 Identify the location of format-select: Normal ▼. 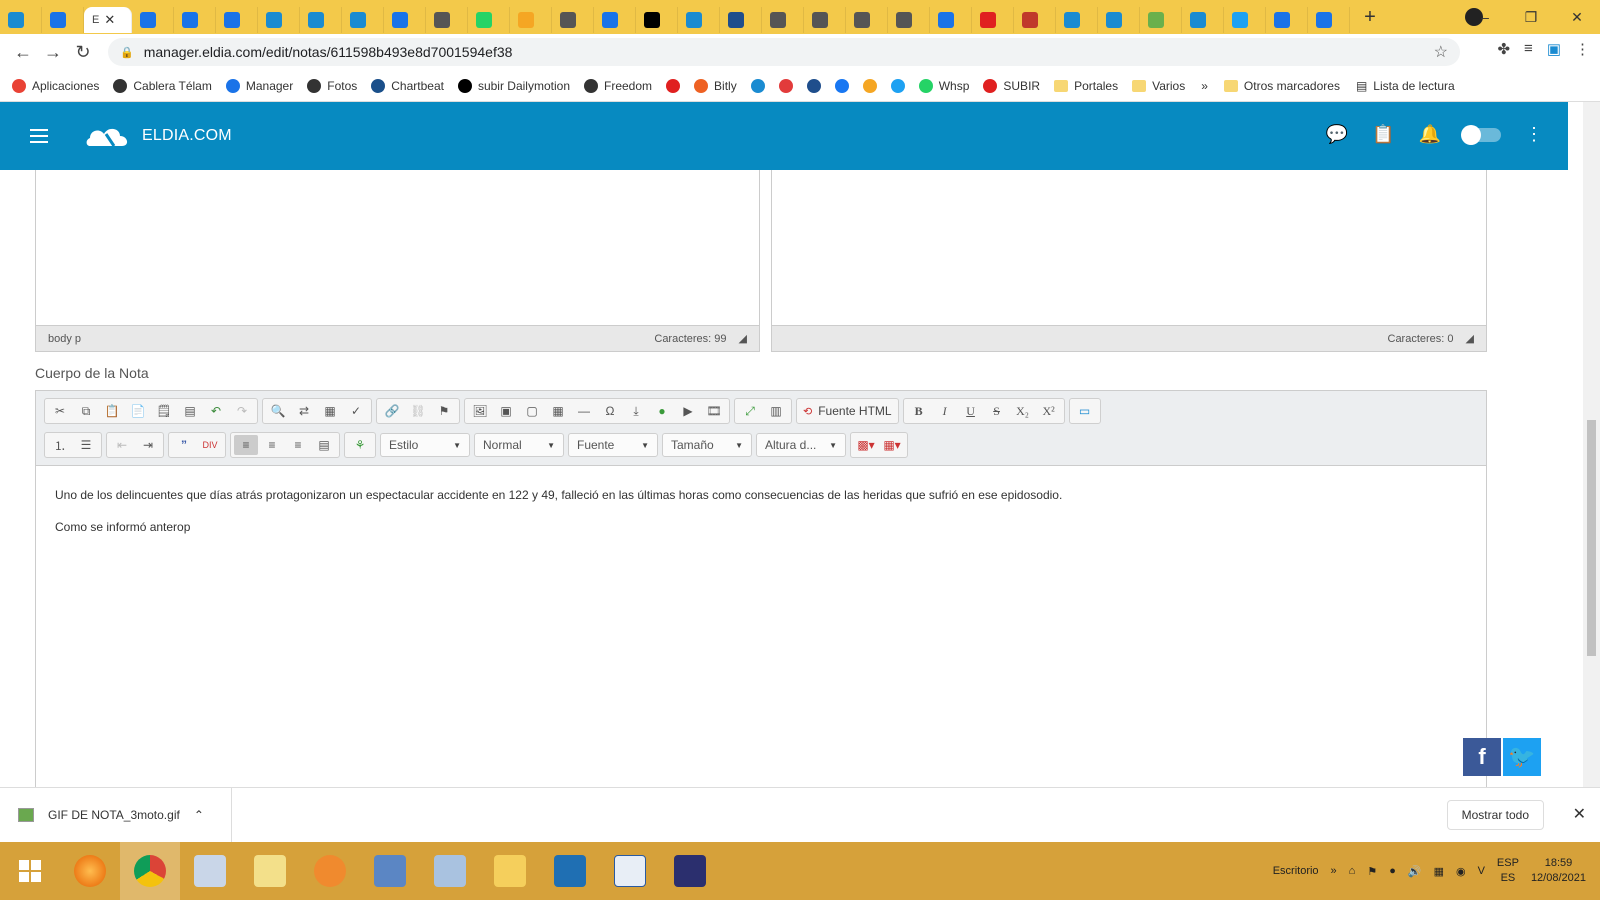
(519, 445).